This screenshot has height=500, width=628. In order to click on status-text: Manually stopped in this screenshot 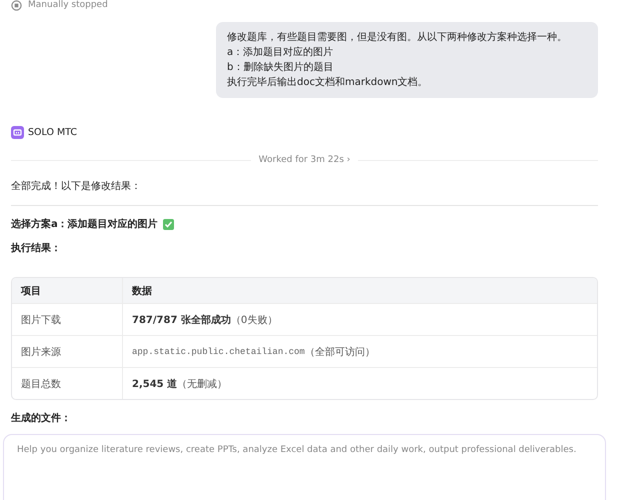, I will do `click(68, 5)`.